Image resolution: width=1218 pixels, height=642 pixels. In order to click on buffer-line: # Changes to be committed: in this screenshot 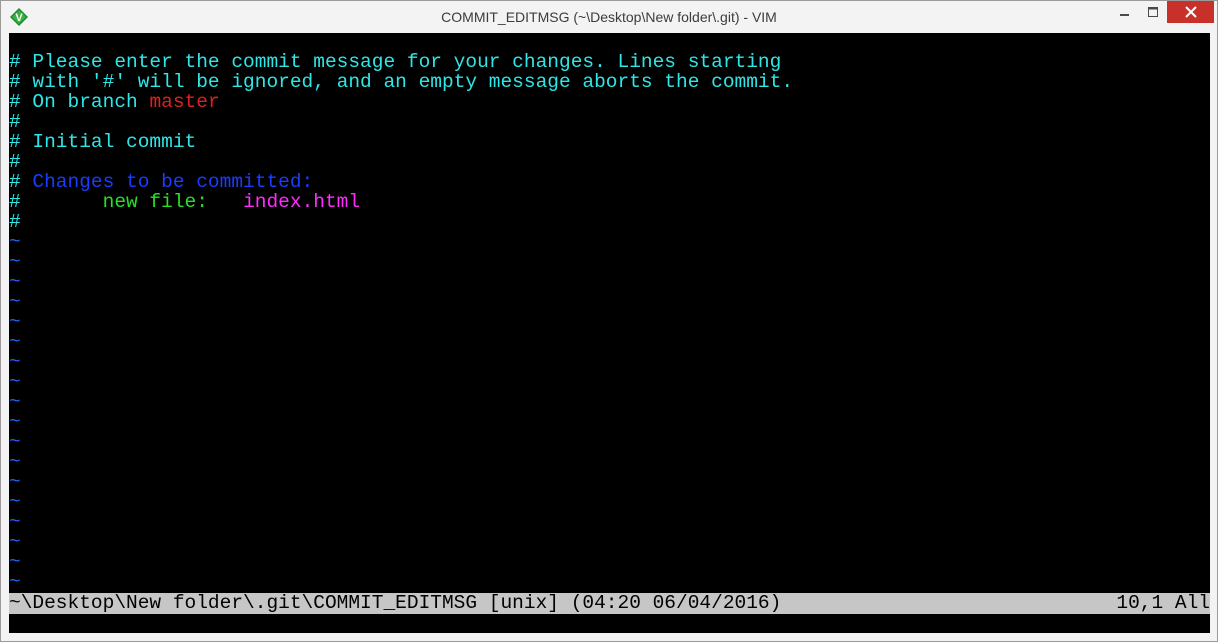, I will do `click(609, 182)`.